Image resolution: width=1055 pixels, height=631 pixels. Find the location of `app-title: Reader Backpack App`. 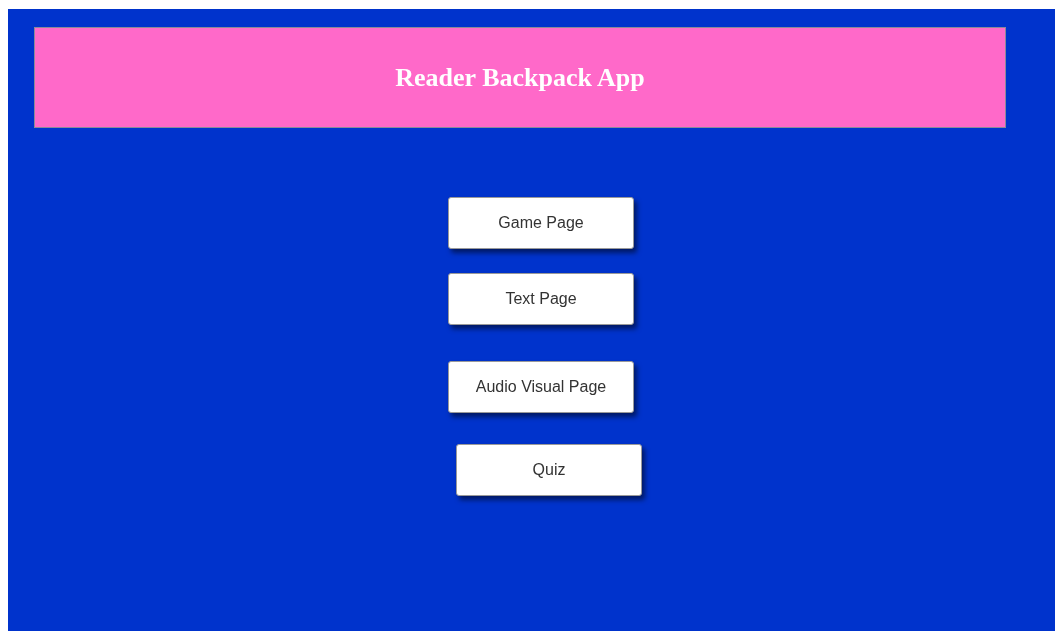

app-title: Reader Backpack App is located at coordinates (520, 78).